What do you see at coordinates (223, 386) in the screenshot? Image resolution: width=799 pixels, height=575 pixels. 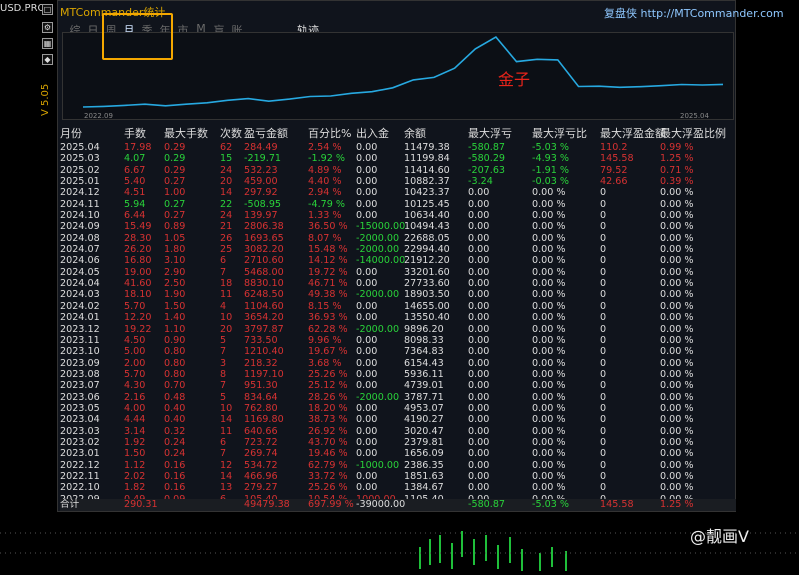 I see `cell-count: 7` at bounding box center [223, 386].